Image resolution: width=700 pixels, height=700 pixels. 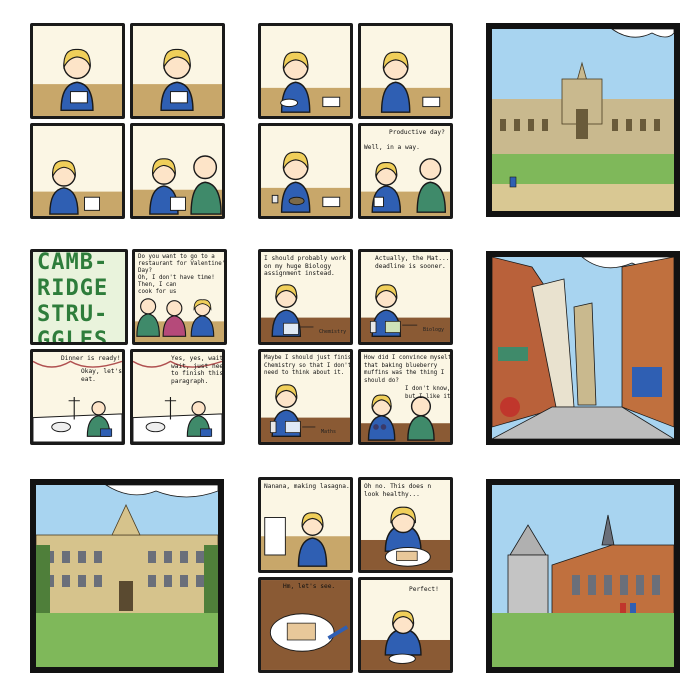 I want to click on photo-college-court, so click(x=127, y=576).